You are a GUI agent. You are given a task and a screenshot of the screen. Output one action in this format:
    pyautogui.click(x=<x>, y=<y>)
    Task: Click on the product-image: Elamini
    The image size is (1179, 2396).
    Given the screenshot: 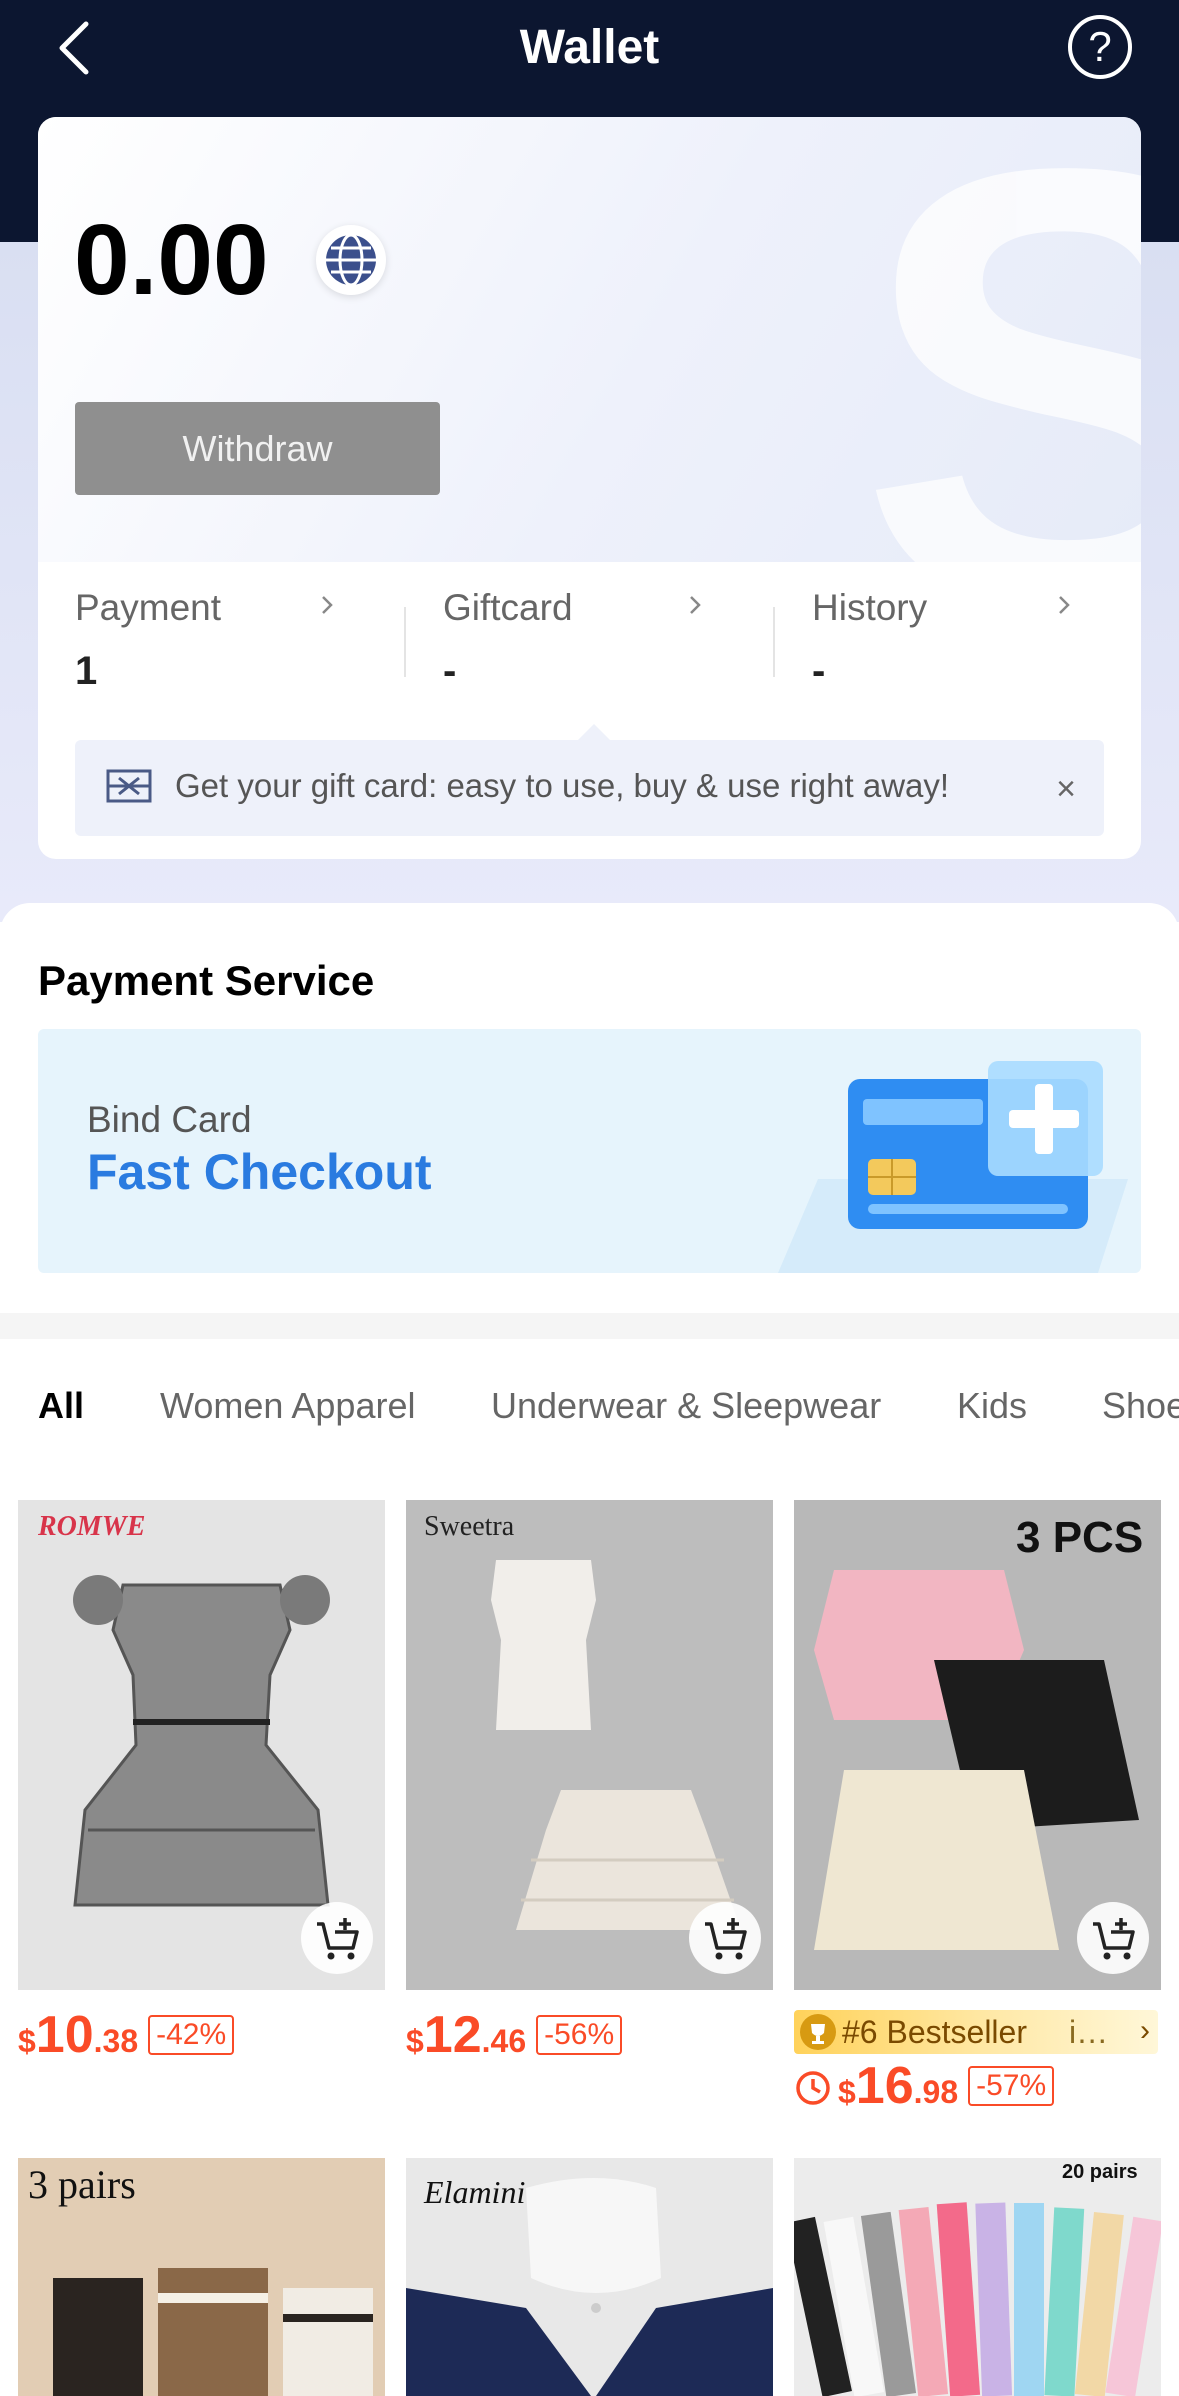 What is the action you would take?
    pyautogui.click(x=589, y=2277)
    